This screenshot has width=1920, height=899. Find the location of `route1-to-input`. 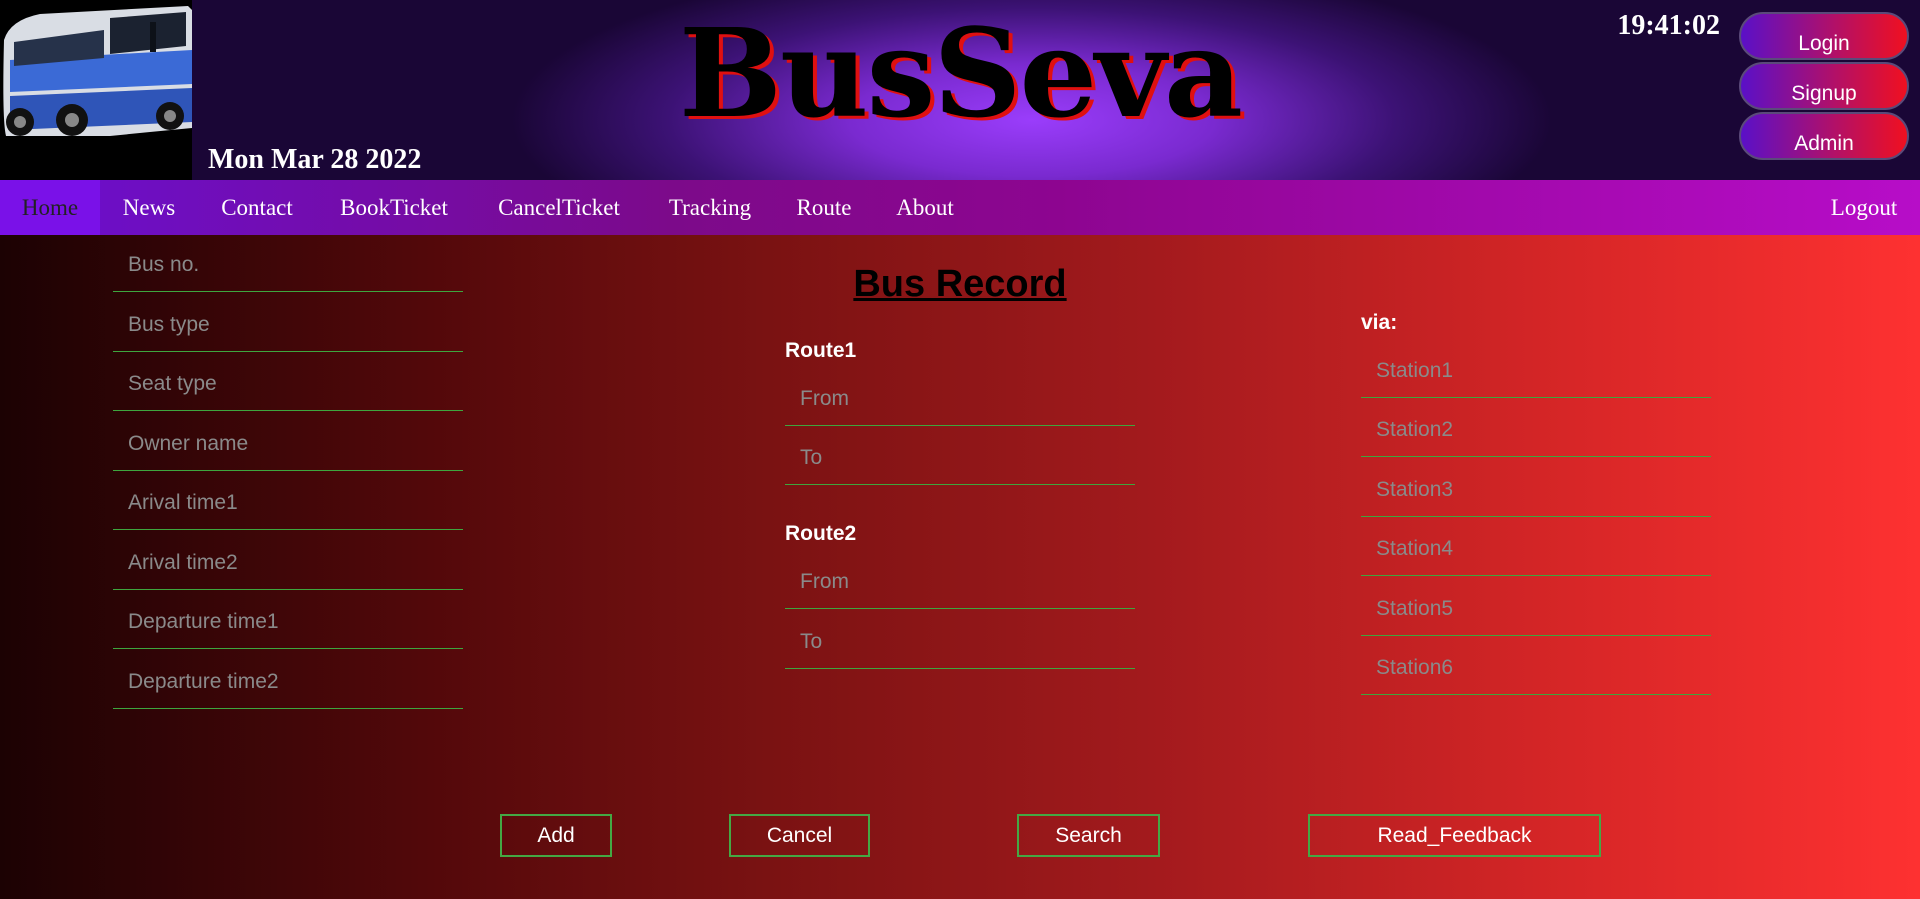

route1-to-input is located at coordinates (960, 457).